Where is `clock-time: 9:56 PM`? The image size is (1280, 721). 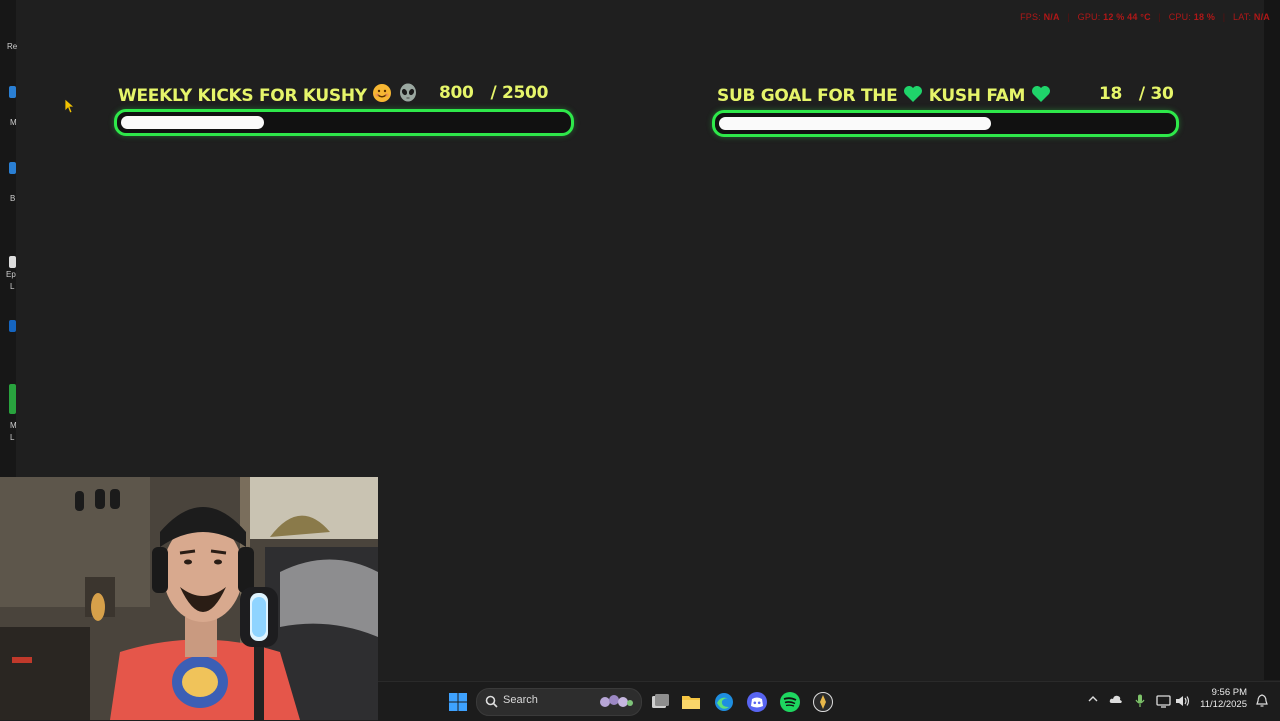
clock-time: 9:56 PM is located at coordinates (1229, 692).